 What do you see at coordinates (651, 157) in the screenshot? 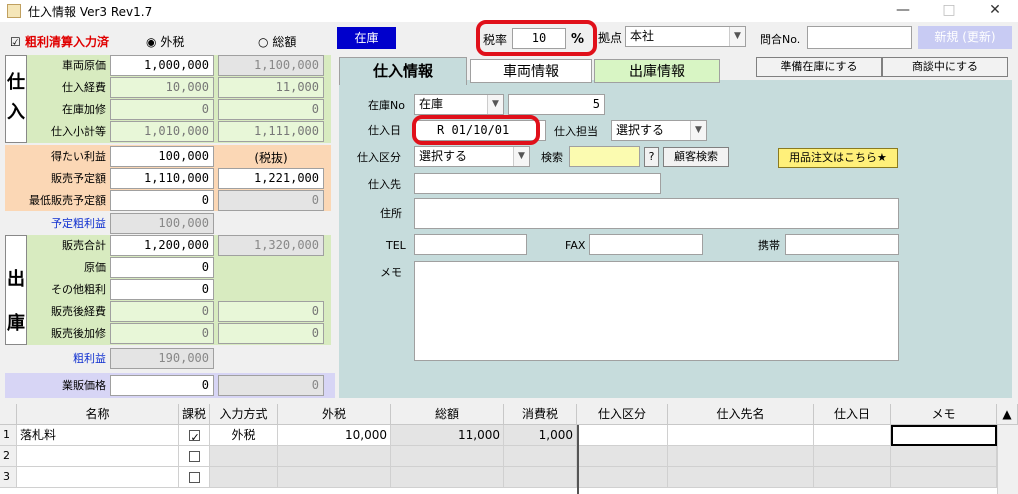
I see `search-help-button: ?` at bounding box center [651, 157].